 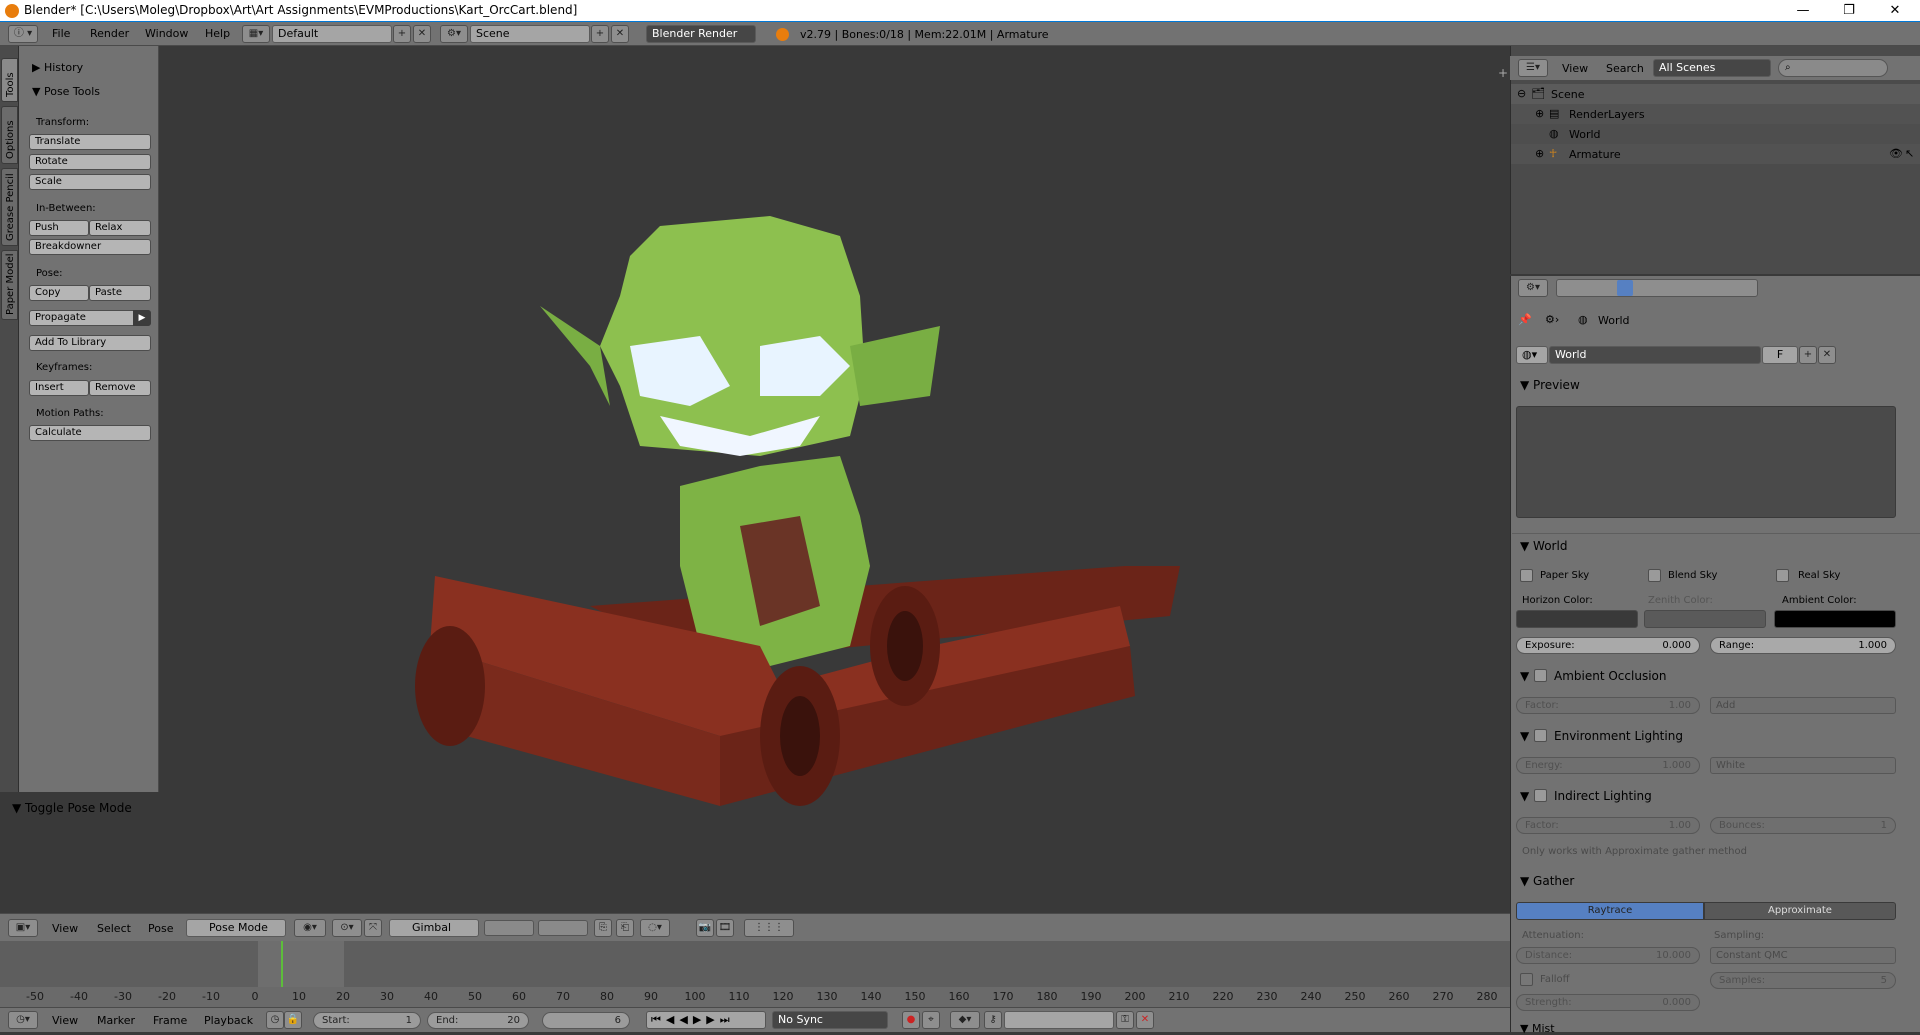 What do you see at coordinates (1896, 153) in the screenshot?
I see `visibility-eye-icon: 👁` at bounding box center [1896, 153].